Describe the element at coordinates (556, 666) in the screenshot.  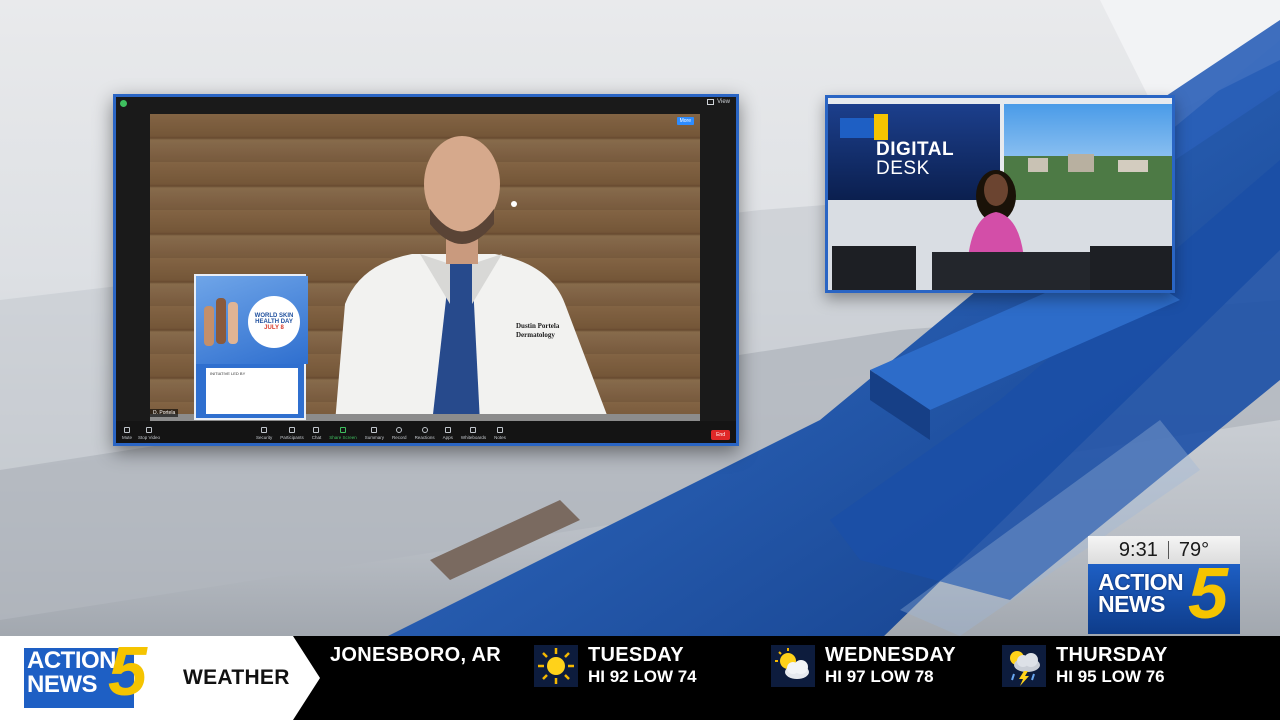
I see `sun-icon` at that location.